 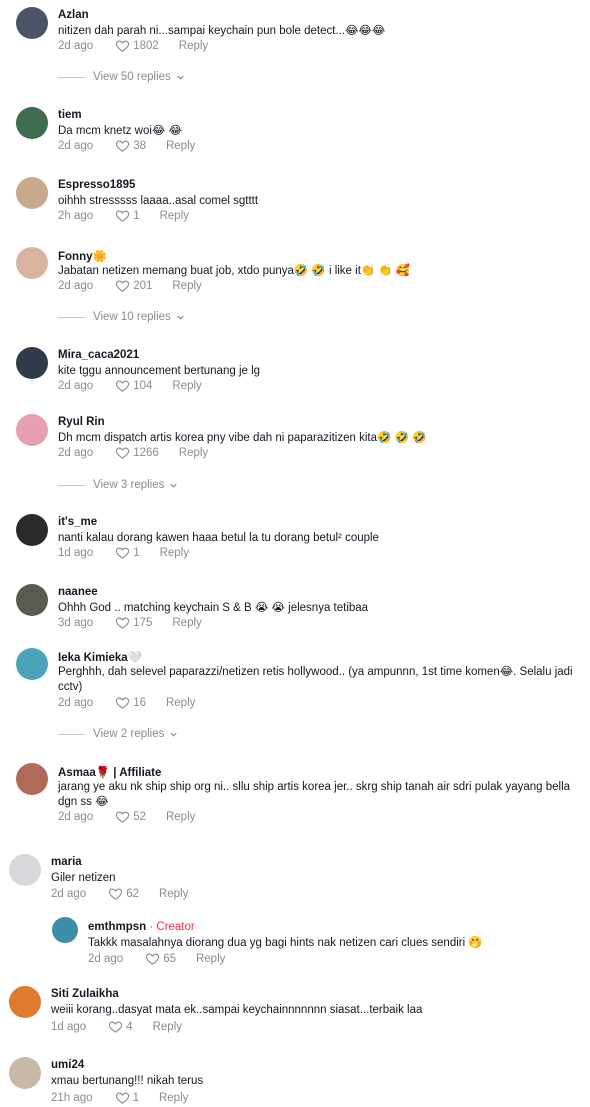 I want to click on like-button: 4, so click(x=120, y=1026).